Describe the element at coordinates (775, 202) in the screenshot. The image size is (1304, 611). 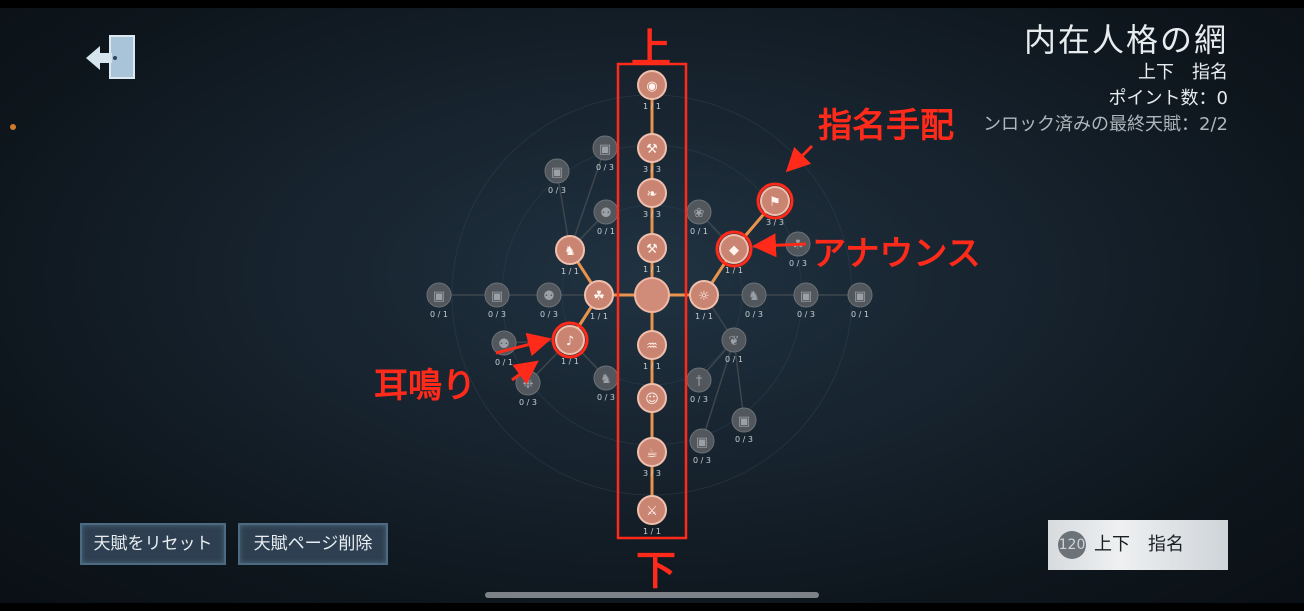
I see `wanted-icon: ⚑` at that location.